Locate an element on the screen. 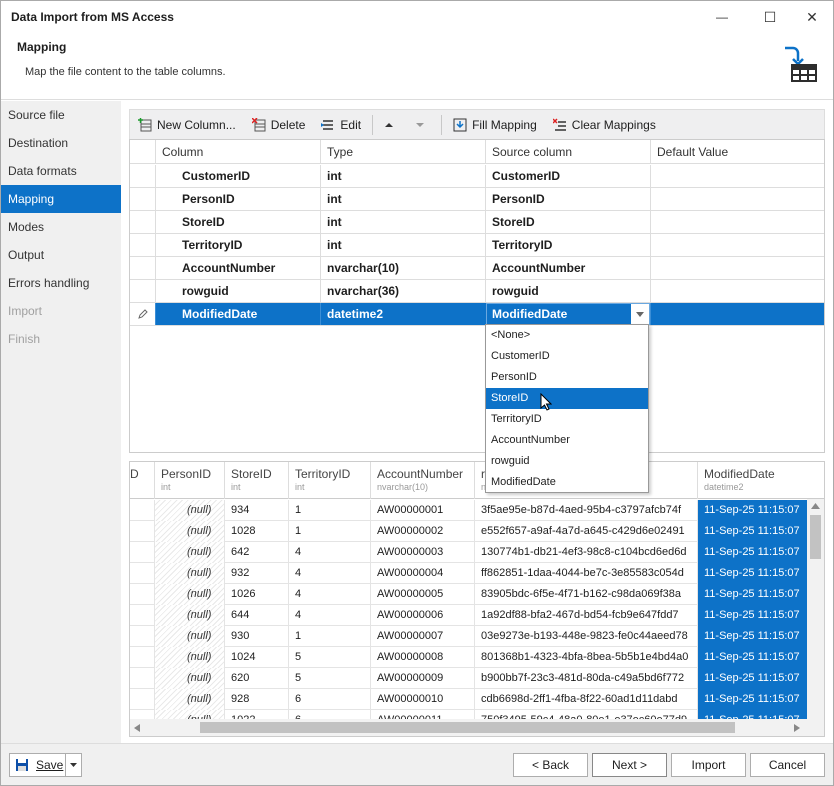  sidebar-item-output: Output is located at coordinates (61, 255).